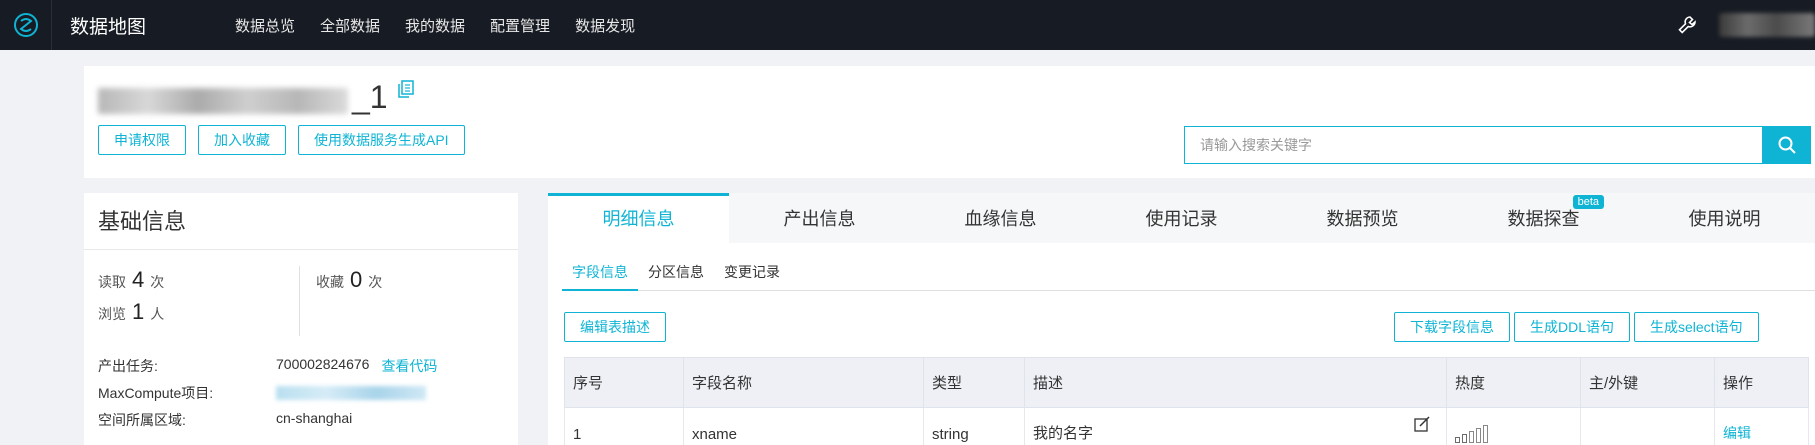 The width and height of the screenshot is (1815, 445). What do you see at coordinates (405, 89) in the screenshot?
I see `copy-icon` at bounding box center [405, 89].